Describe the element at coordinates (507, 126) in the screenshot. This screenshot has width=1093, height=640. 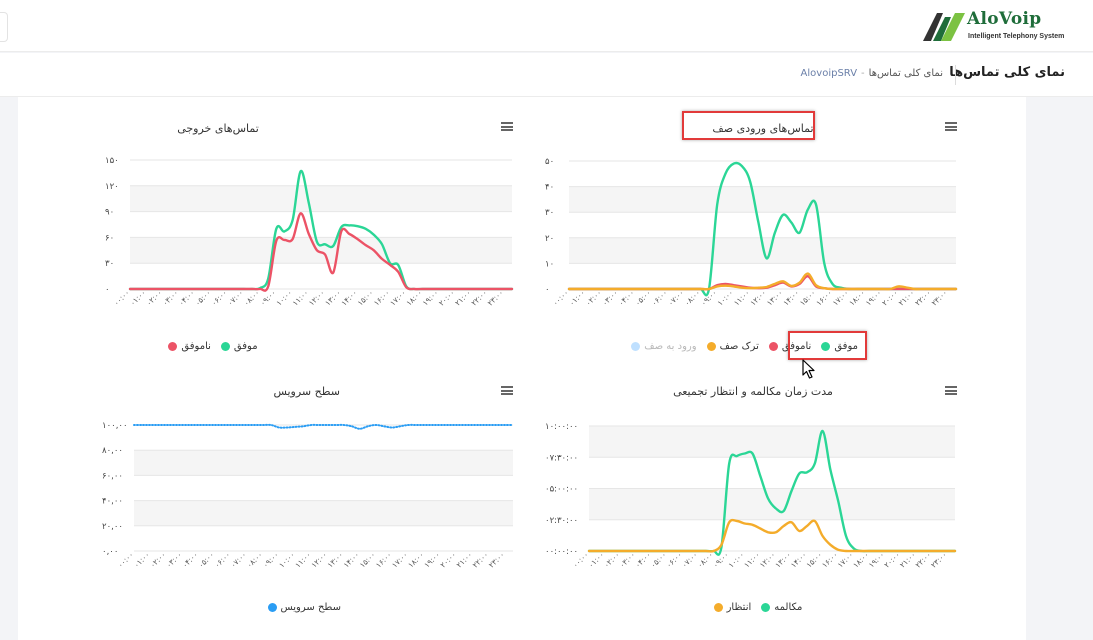
I see `outgoing-menu-icon` at that location.